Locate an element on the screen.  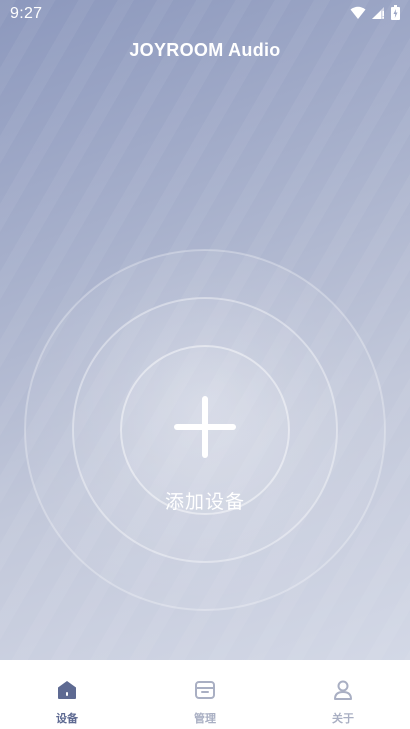
tab-management: 管理 is located at coordinates (205, 694).